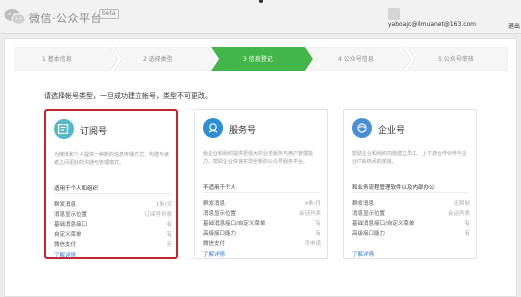 The image size is (521, 297). Describe the element at coordinates (113, 215) in the screenshot. I see `feature-row: 消息显示位置 订阅号列表` at that location.